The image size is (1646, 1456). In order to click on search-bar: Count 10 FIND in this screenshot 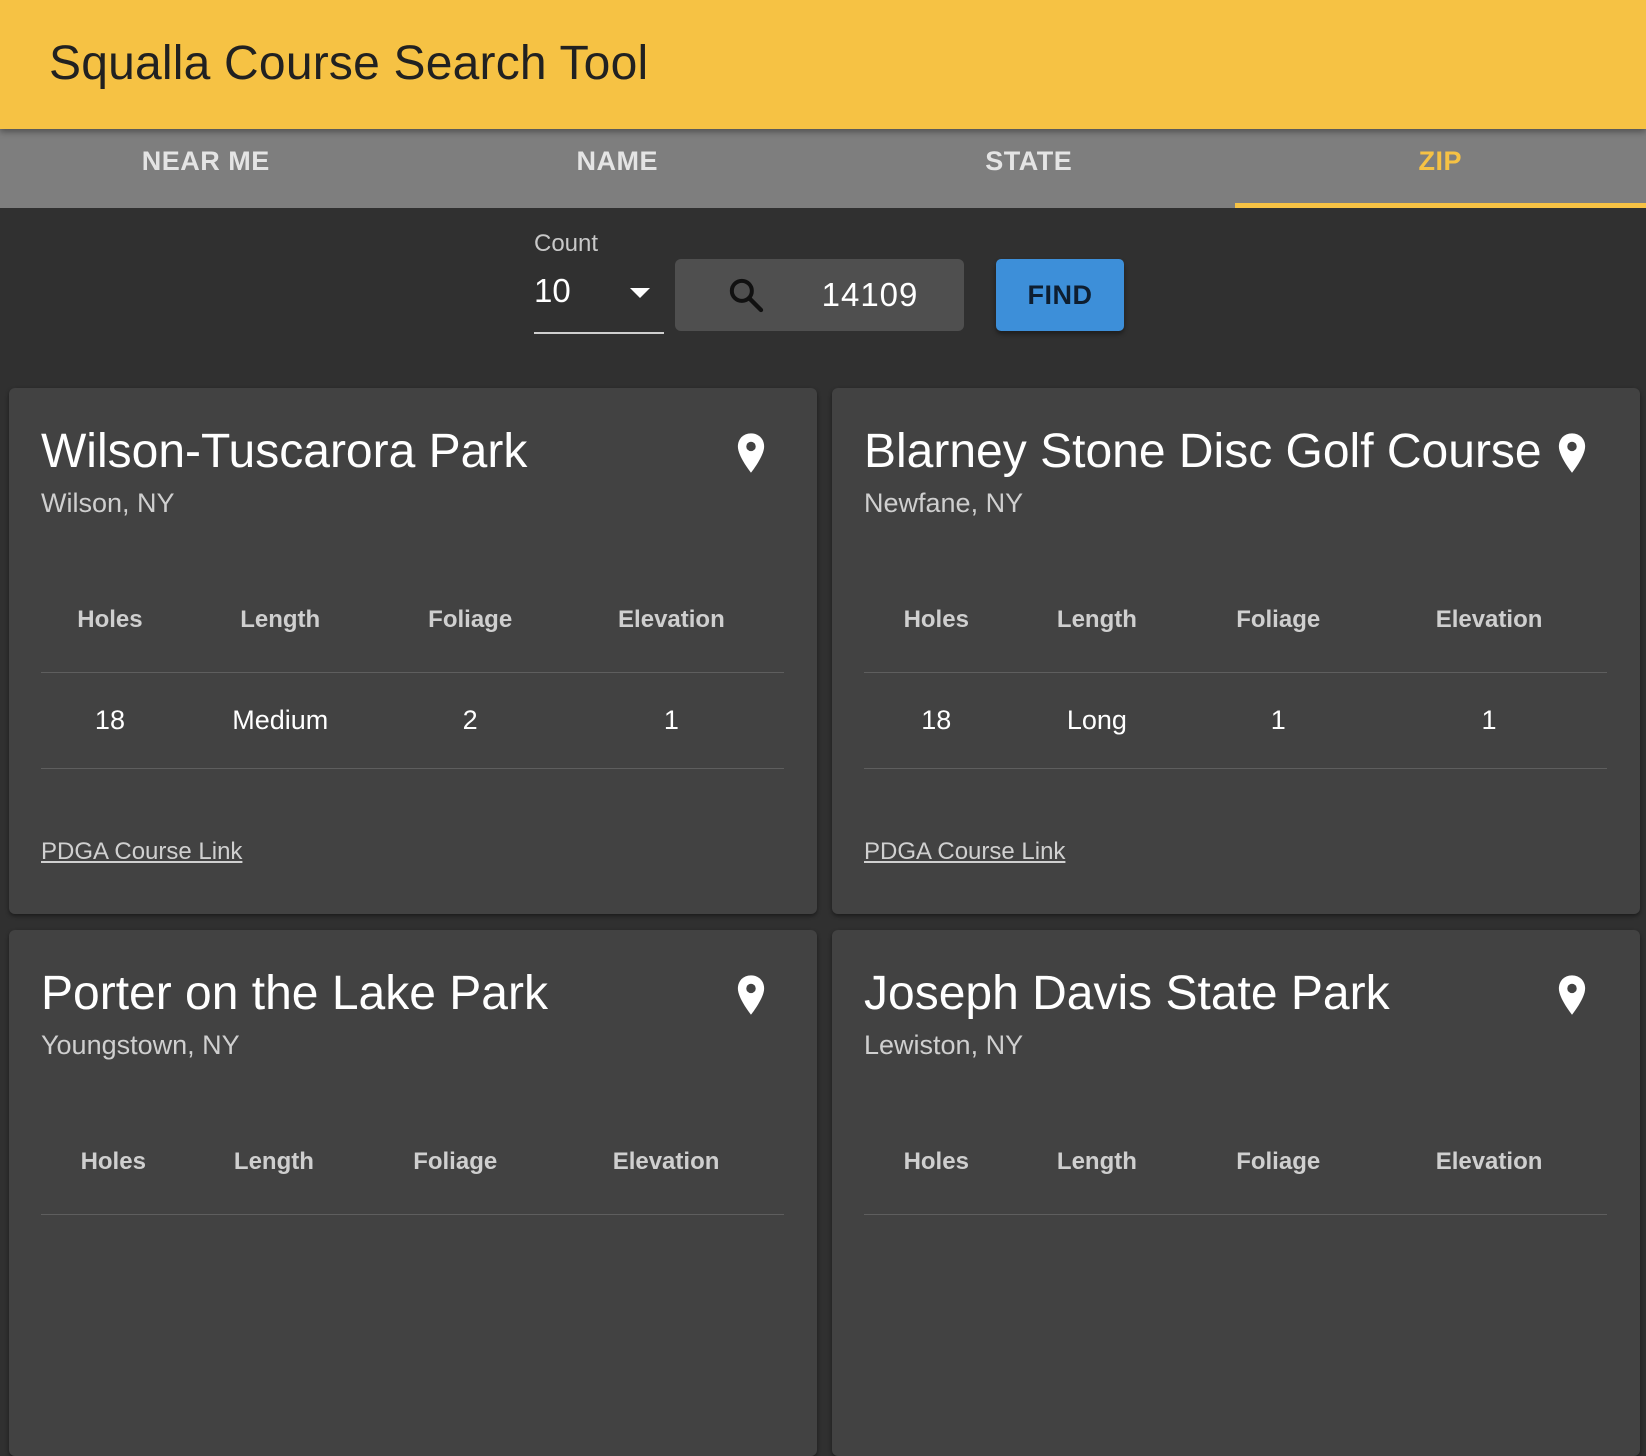, I will do `click(823, 293)`.